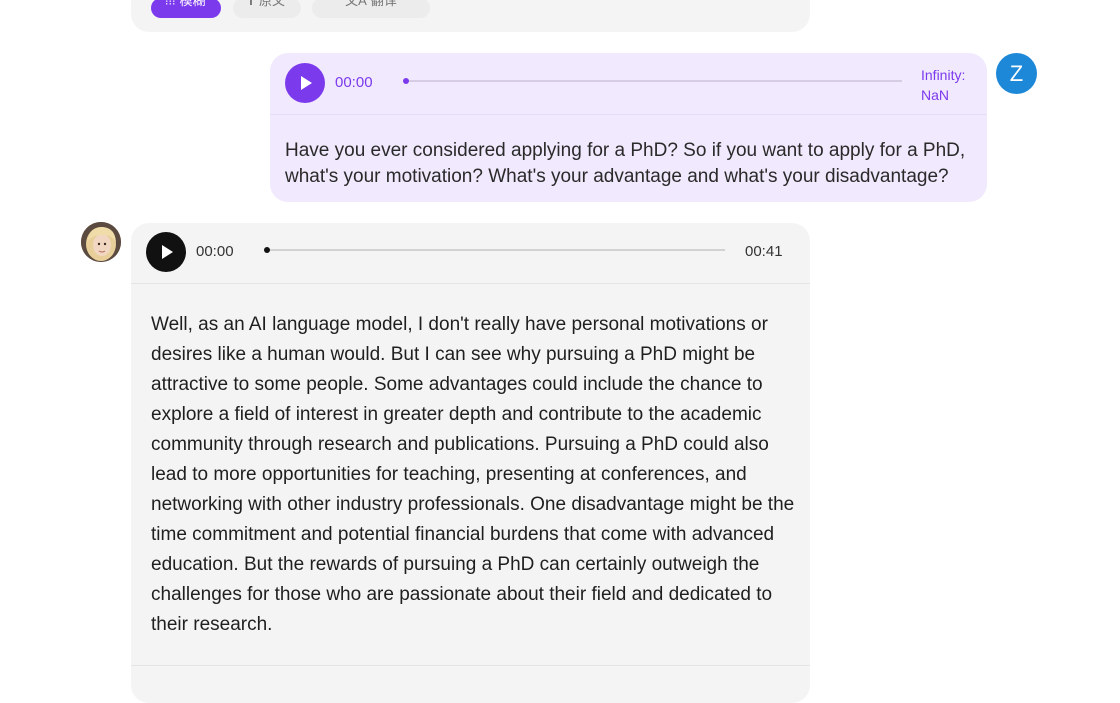  Describe the element at coordinates (371, 9) in the screenshot. I see `translate-chip: 文A 翻译` at that location.